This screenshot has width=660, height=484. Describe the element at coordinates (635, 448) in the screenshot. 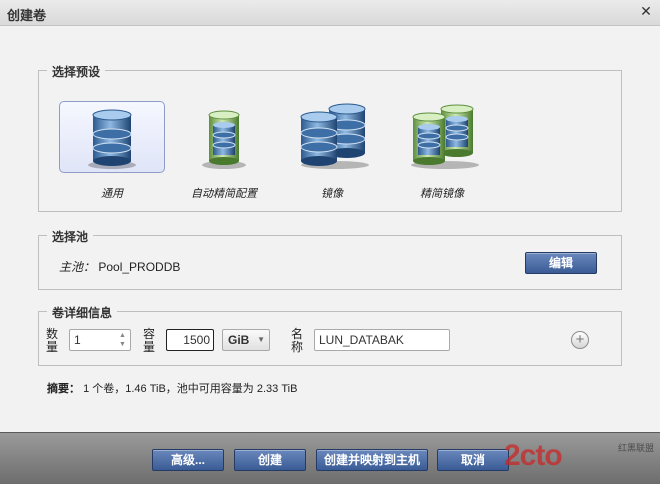

I see `watermark-subtext: 红黑联盟` at that location.